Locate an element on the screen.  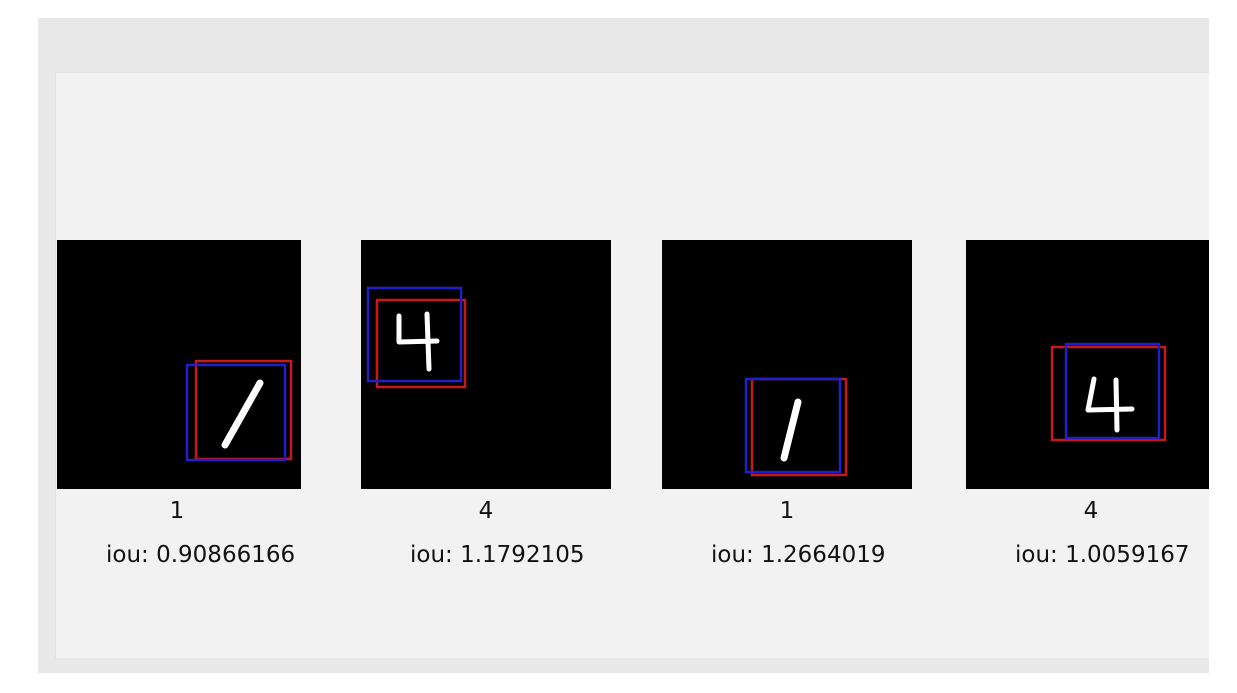
sample-label-2: 4 is located at coordinates (486, 511).